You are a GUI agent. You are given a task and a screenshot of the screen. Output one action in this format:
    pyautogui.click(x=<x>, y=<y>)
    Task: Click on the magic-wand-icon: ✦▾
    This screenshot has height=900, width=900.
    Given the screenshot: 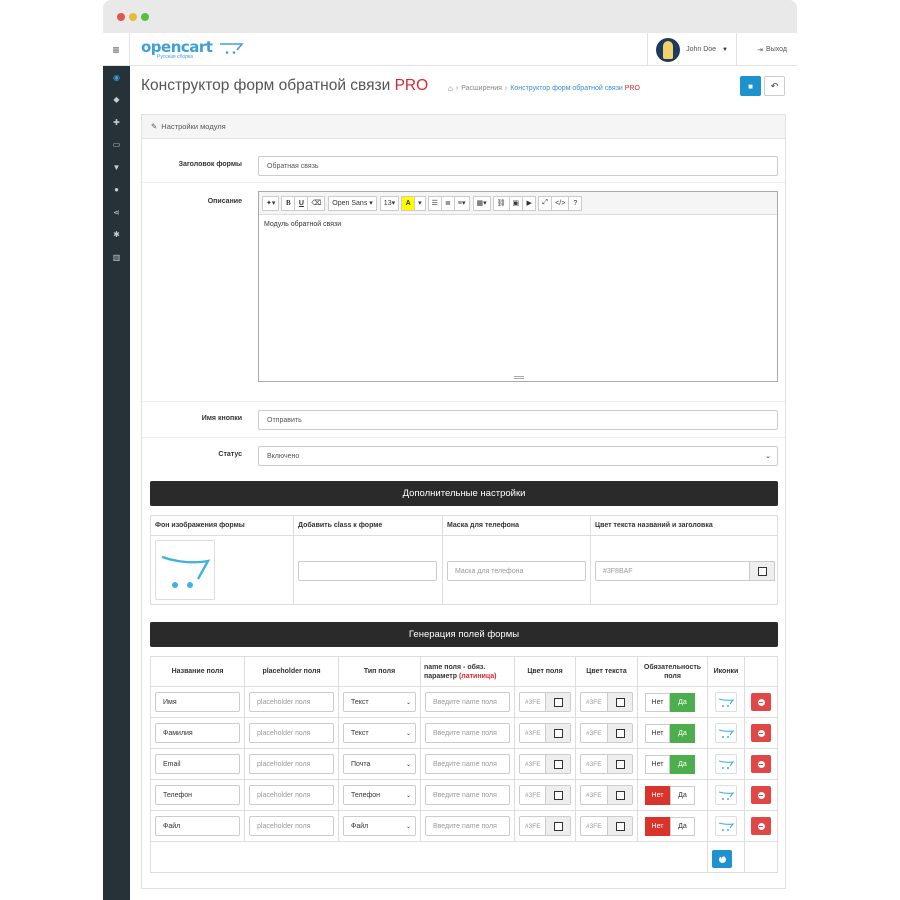 What is the action you would take?
    pyautogui.click(x=271, y=203)
    